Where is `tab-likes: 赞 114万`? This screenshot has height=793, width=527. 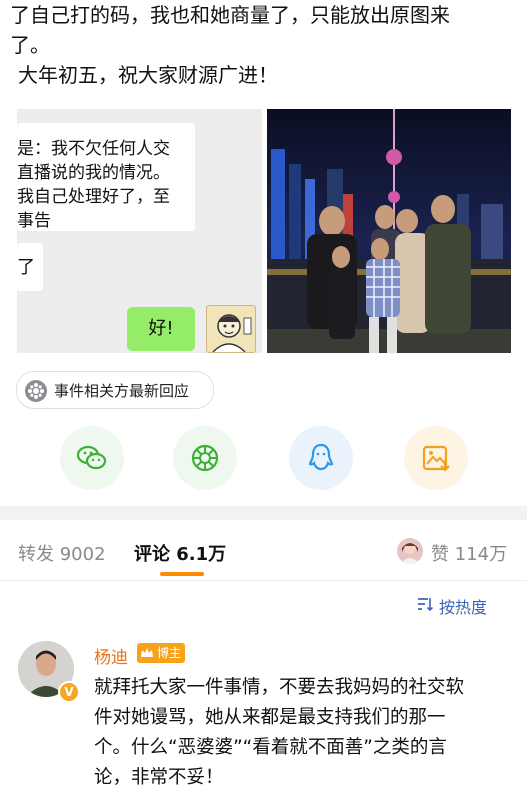
tab-likes: 赞 114万 is located at coordinates (453, 552).